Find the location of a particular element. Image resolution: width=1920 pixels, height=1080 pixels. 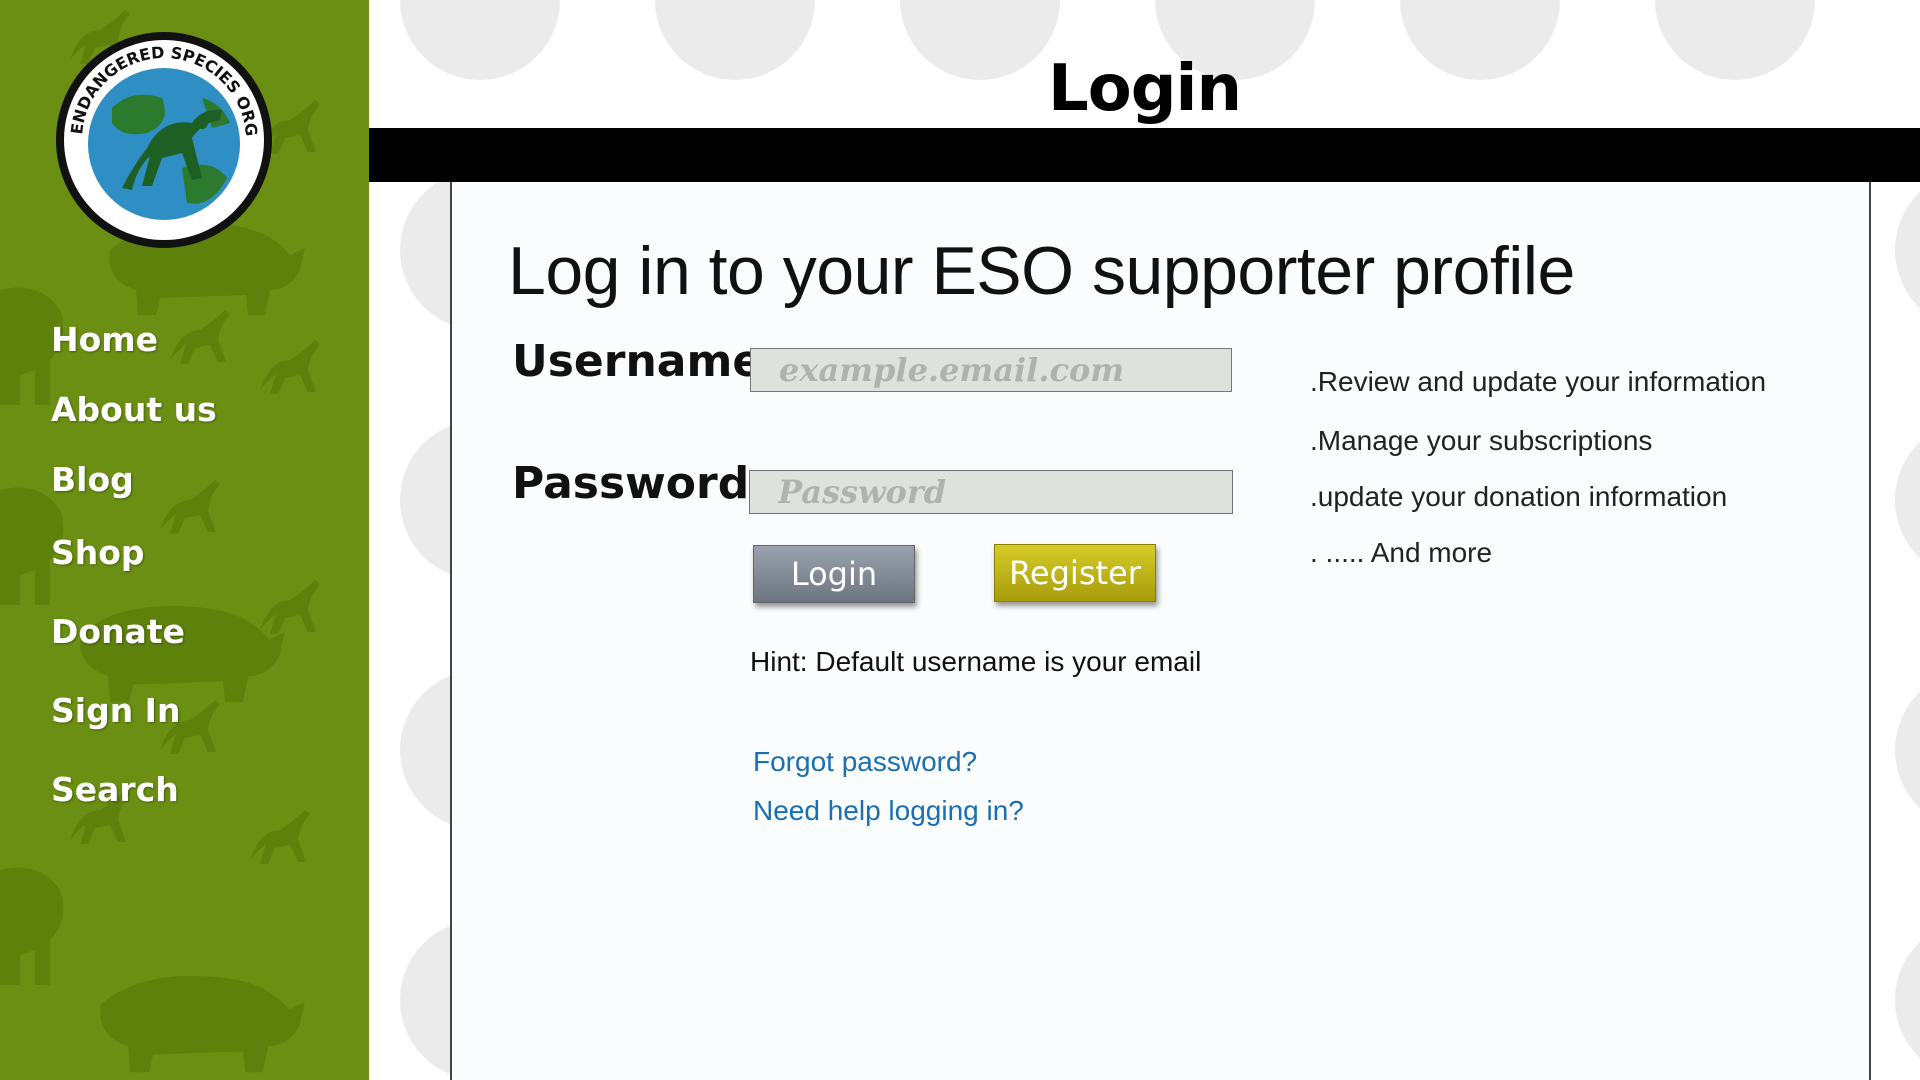

nav-item-home: Home is located at coordinates (104, 339).